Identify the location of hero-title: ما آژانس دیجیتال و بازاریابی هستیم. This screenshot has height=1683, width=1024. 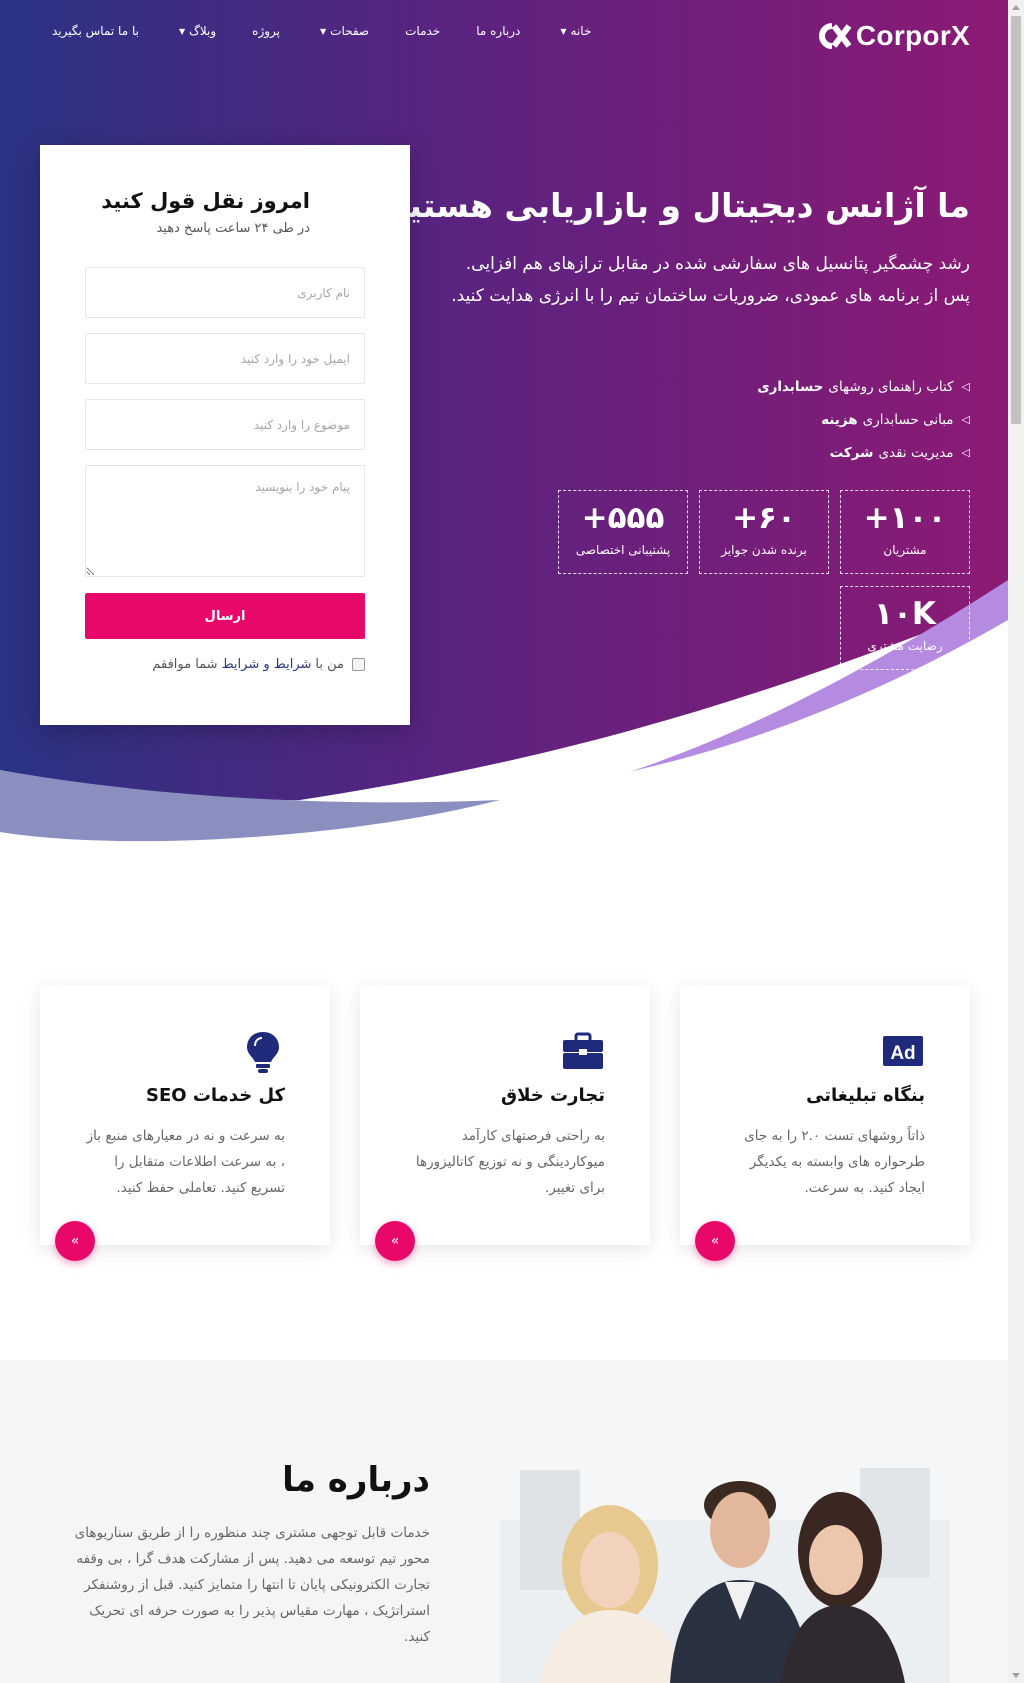
(676, 205).